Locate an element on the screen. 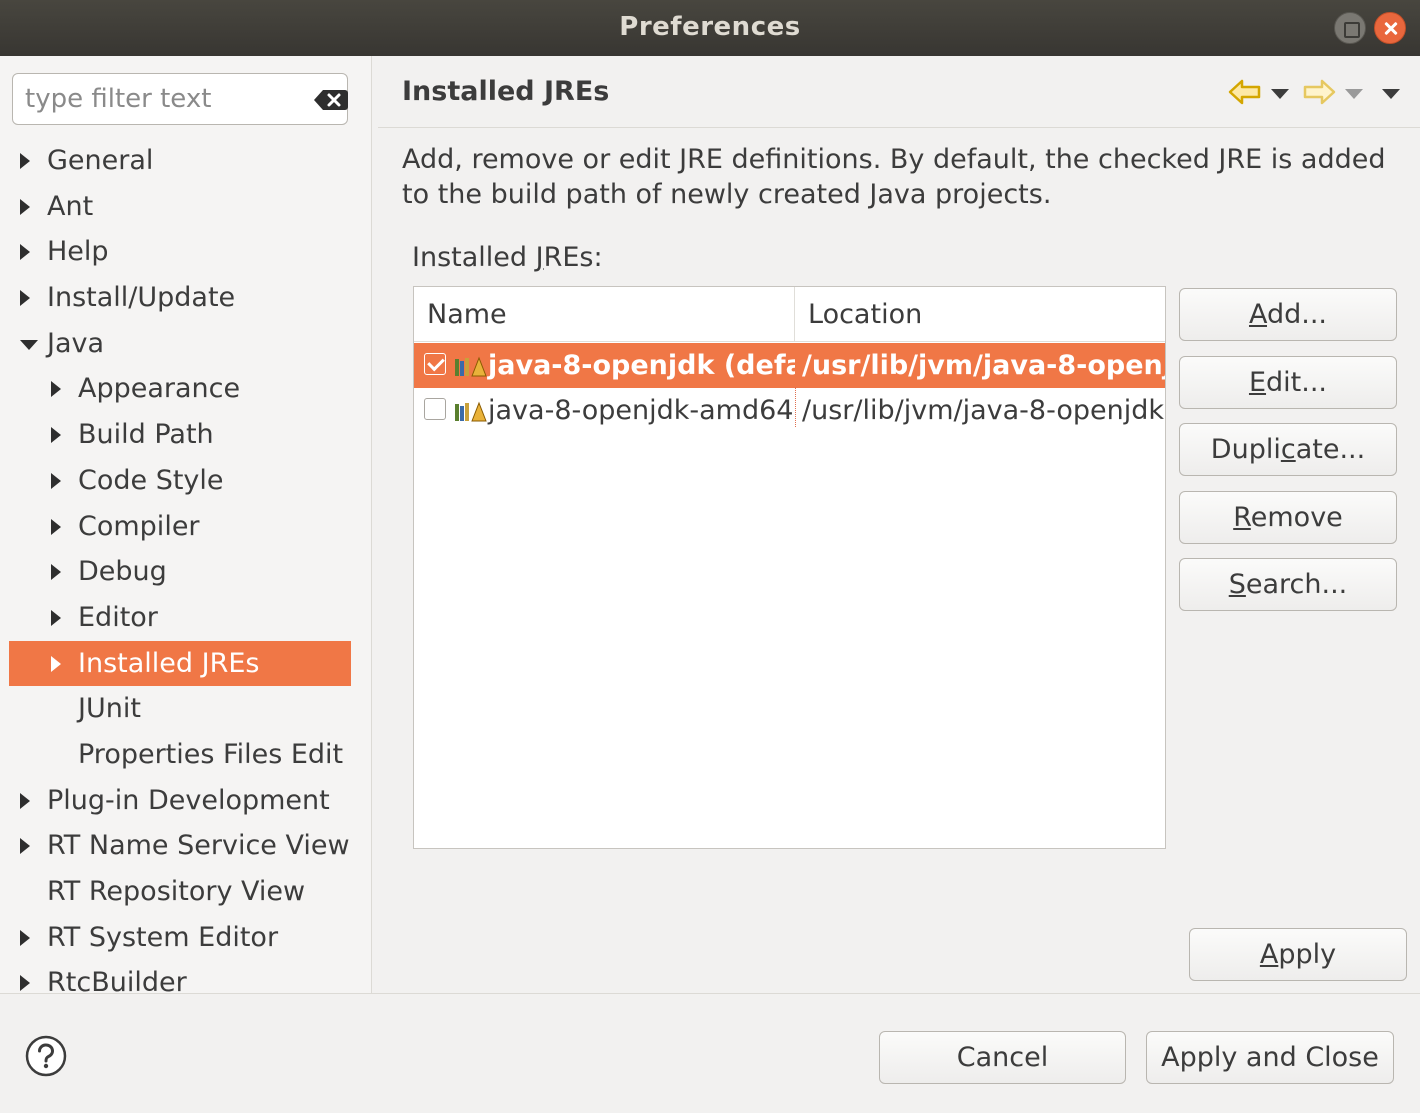  column-header-name: Name is located at coordinates (604, 314).